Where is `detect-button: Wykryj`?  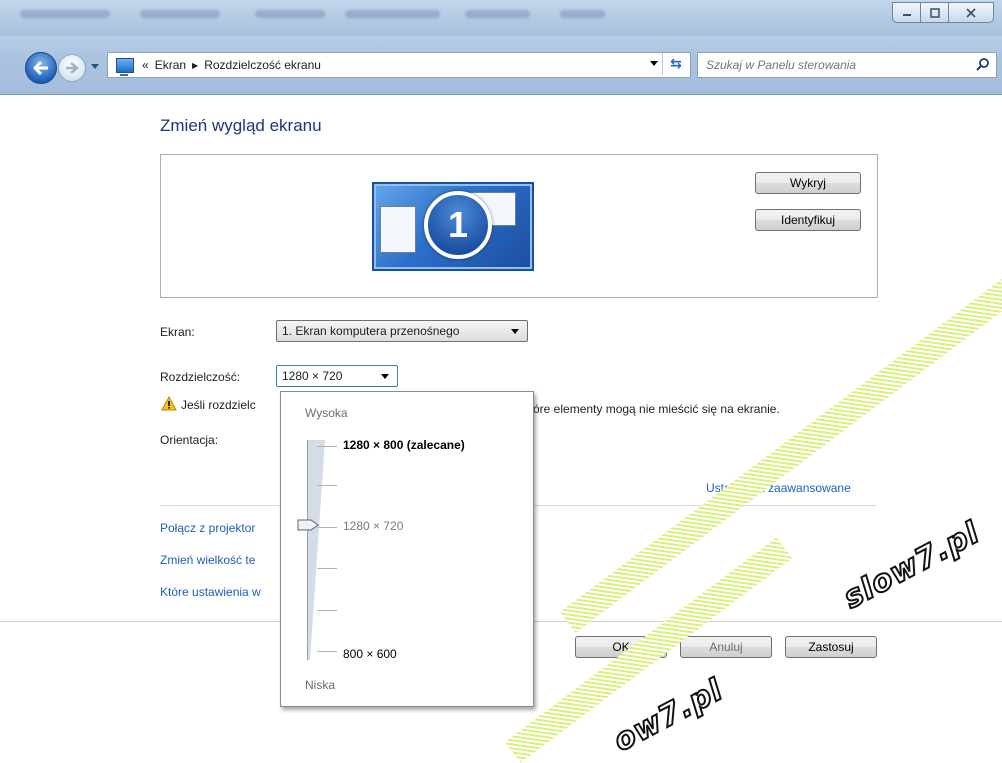
detect-button: Wykryj is located at coordinates (808, 183).